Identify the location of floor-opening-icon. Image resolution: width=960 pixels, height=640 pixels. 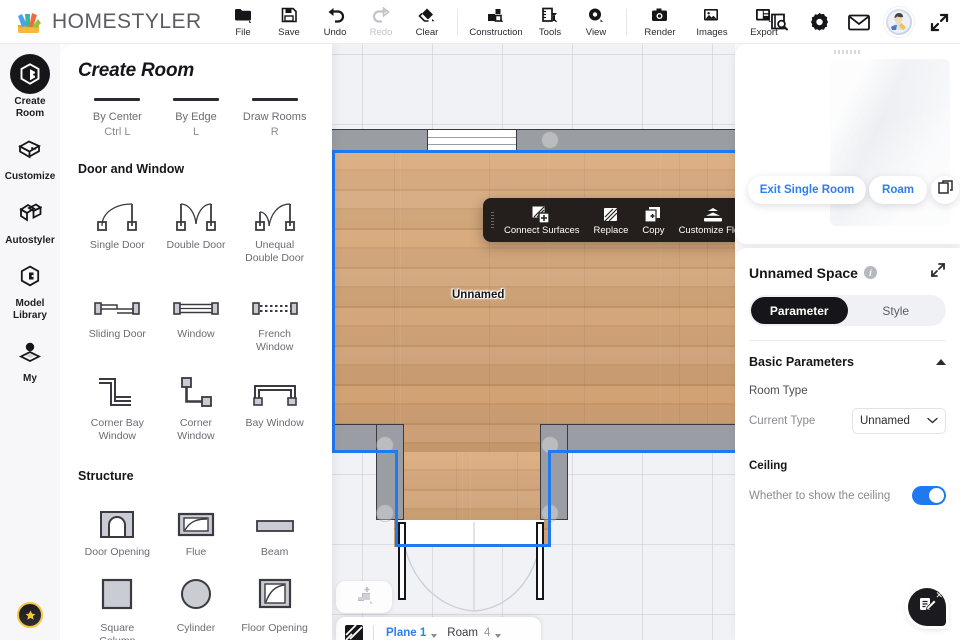
(275, 595).